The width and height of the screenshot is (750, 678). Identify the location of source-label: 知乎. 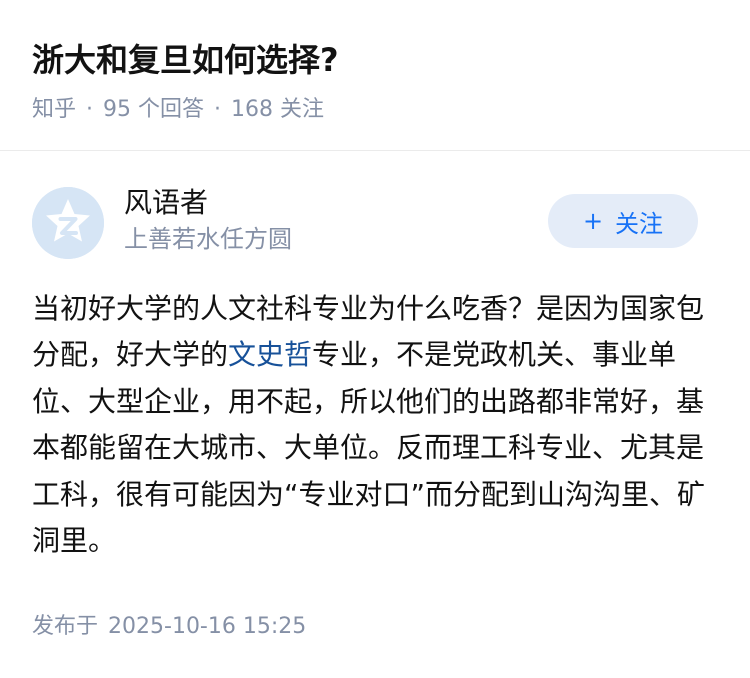
(54, 109).